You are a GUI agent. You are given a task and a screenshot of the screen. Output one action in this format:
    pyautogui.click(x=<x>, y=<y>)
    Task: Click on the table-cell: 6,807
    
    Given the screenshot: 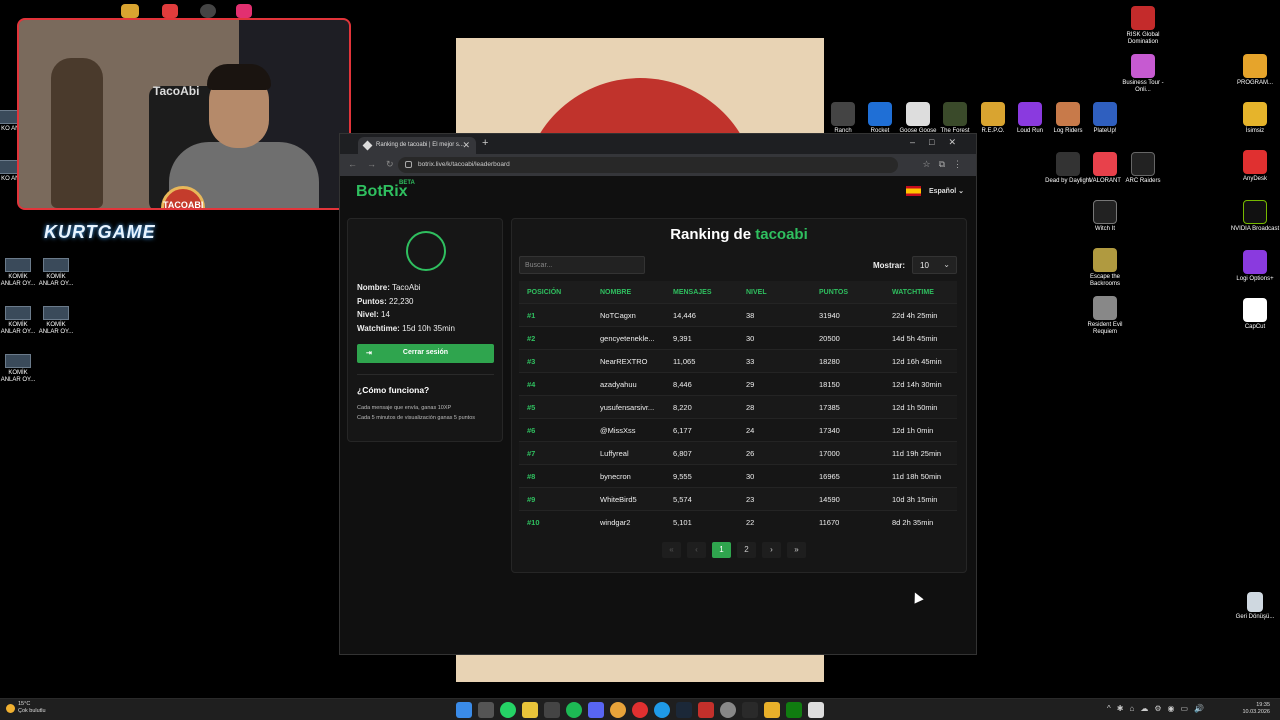 What is the action you would take?
    pyautogui.click(x=682, y=453)
    